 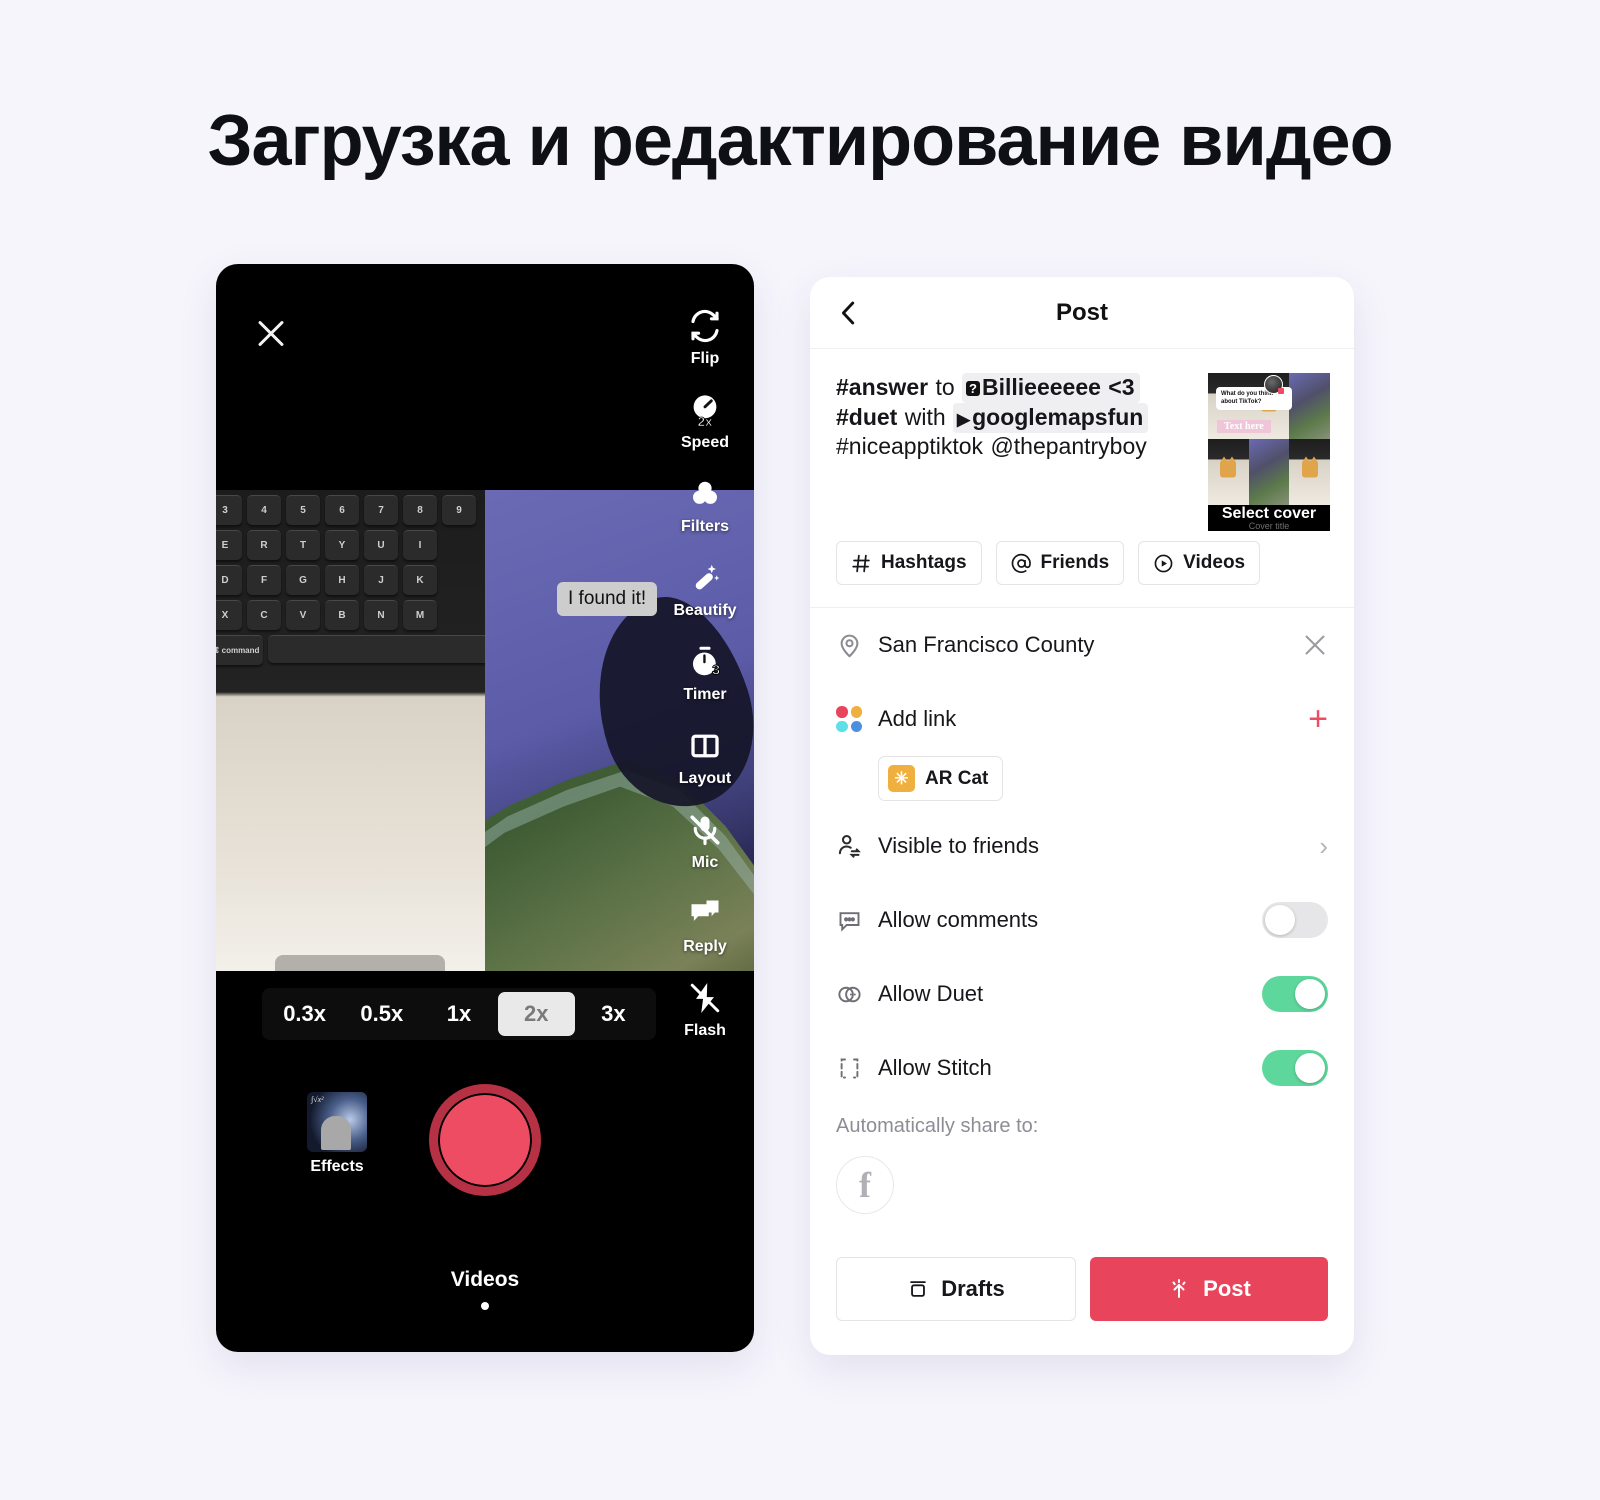 I want to click on timer-badge: 3, so click(x=716, y=671).